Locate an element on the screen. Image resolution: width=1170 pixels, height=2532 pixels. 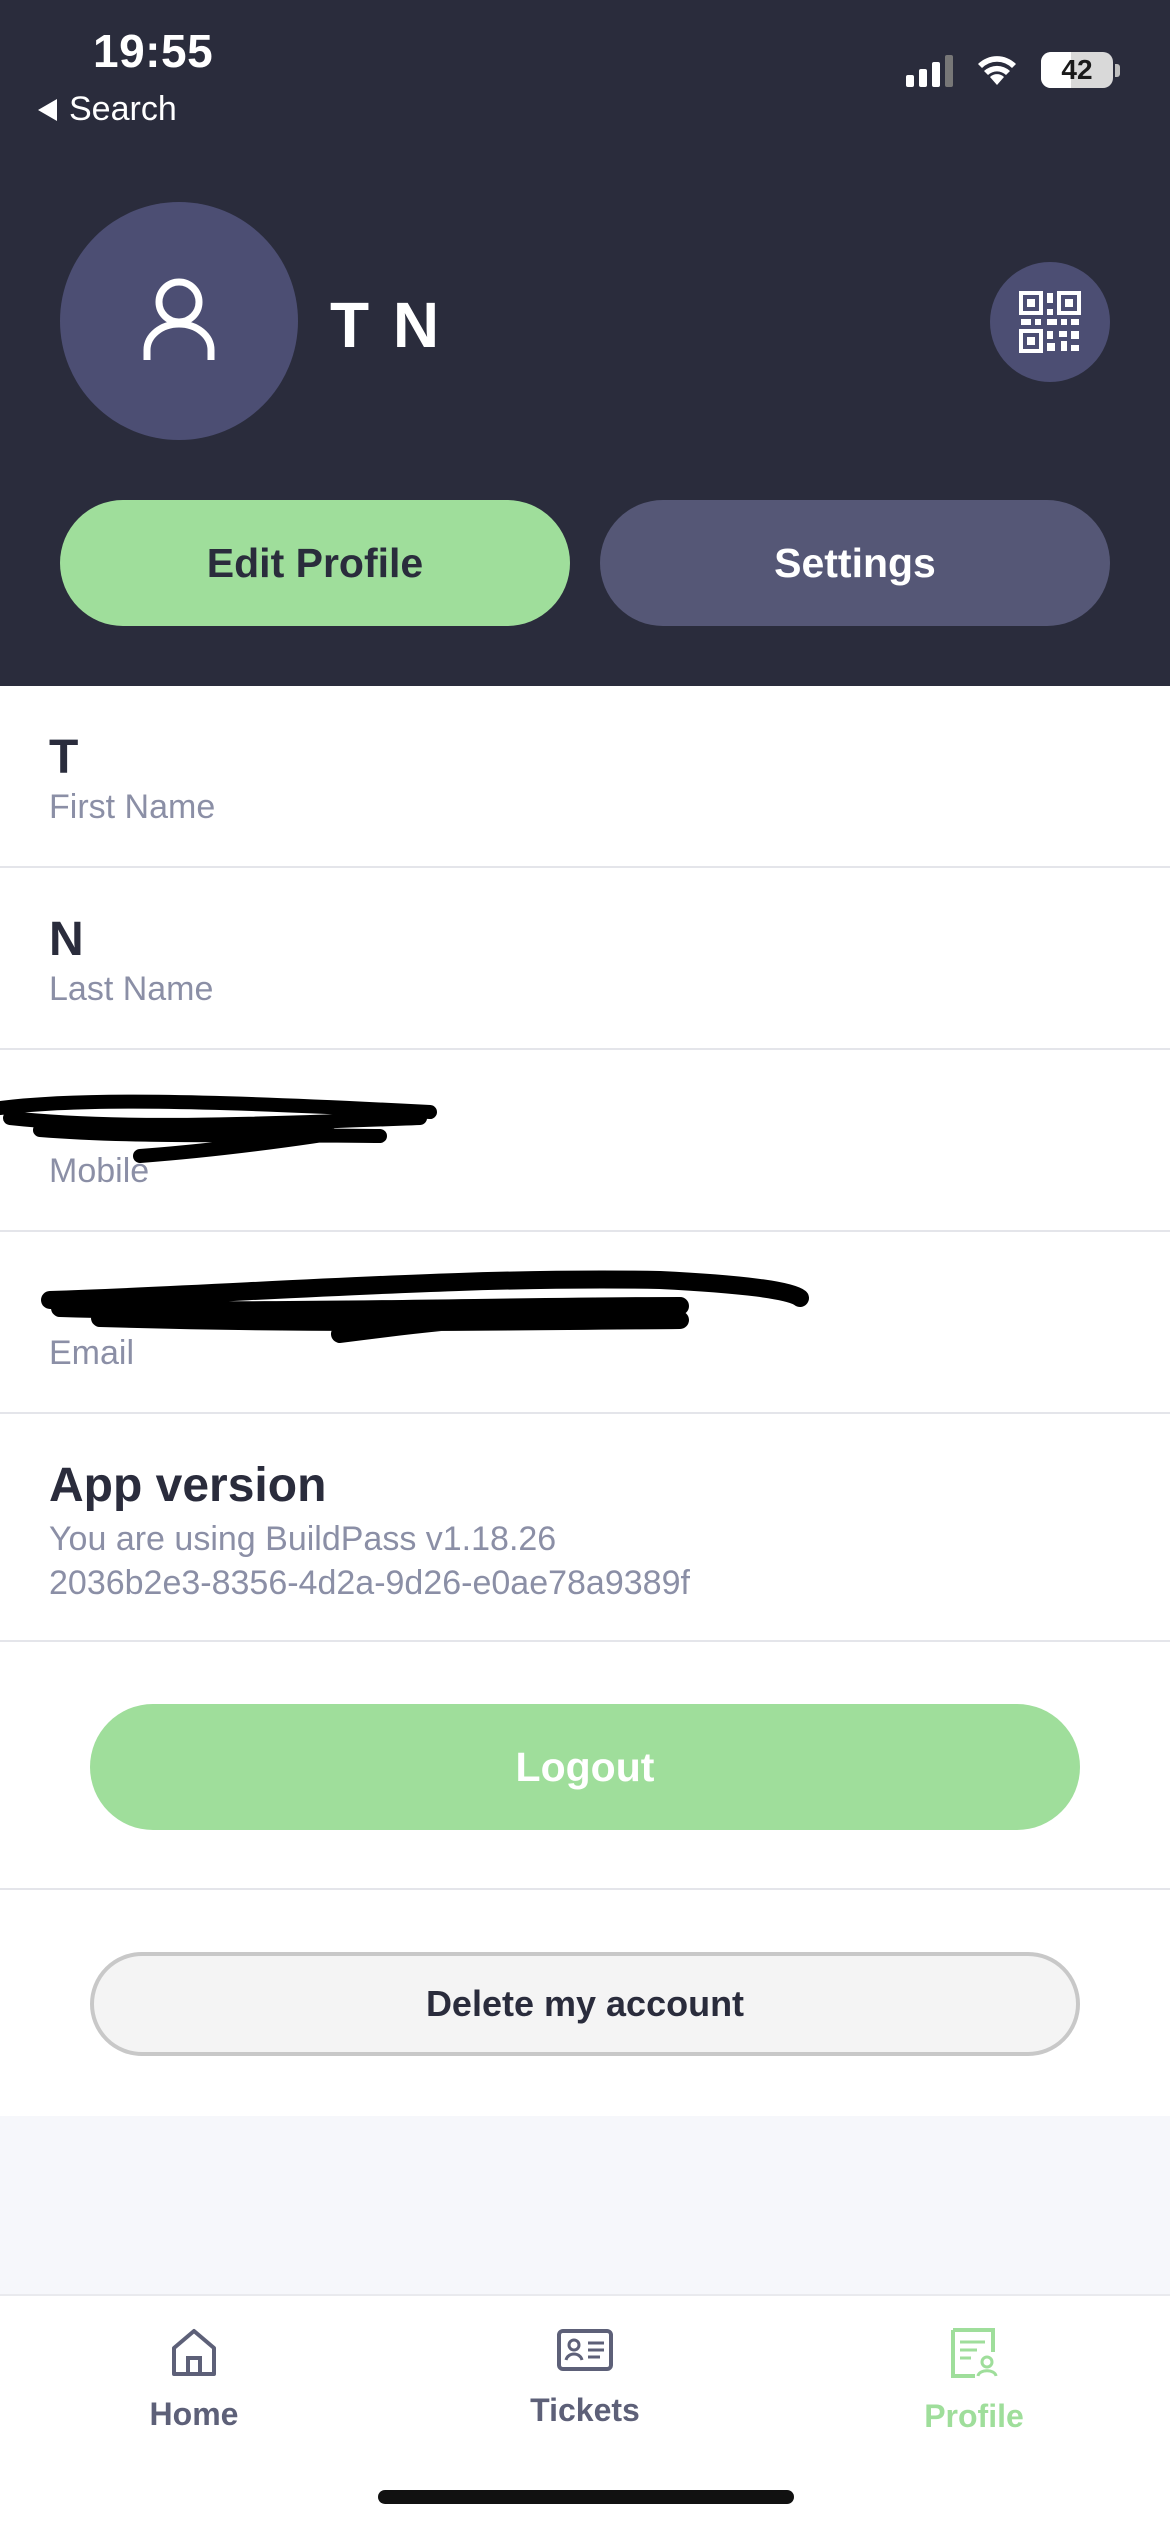
tab-home: Home is located at coordinates (194, 2379).